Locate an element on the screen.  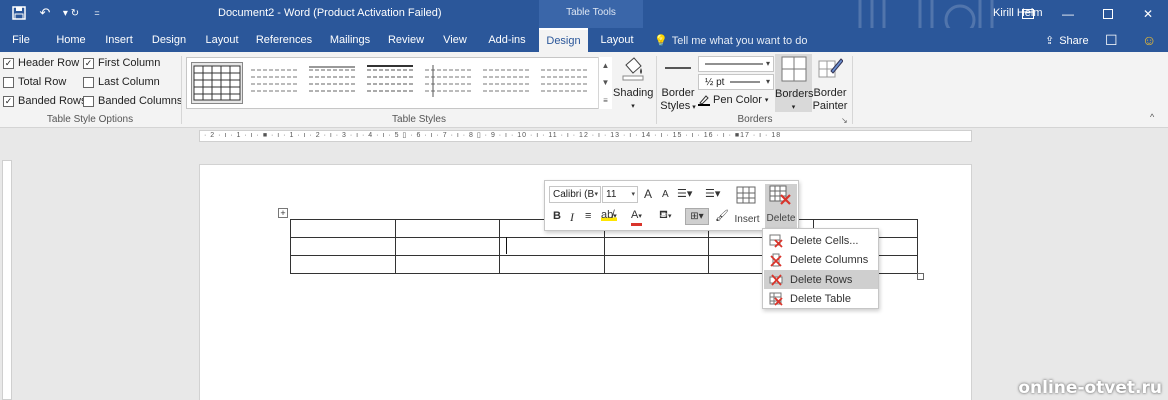
delete-columns-icon is located at coordinates (776, 260).